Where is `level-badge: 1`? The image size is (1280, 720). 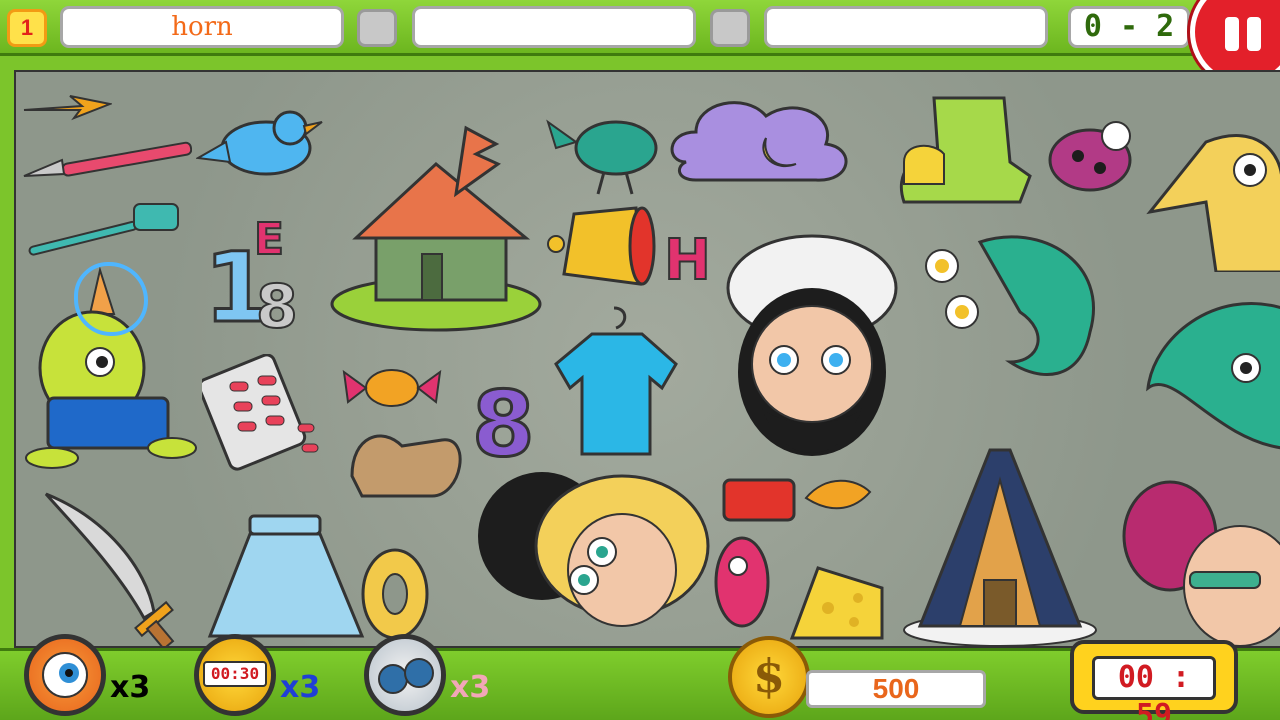 level-badge: 1 is located at coordinates (27, 28).